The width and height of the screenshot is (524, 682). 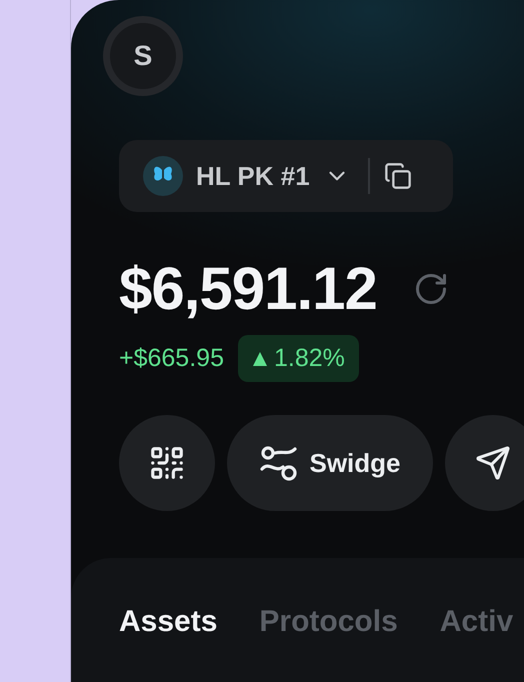 I want to click on change-badge: 1.82%, so click(x=298, y=358).